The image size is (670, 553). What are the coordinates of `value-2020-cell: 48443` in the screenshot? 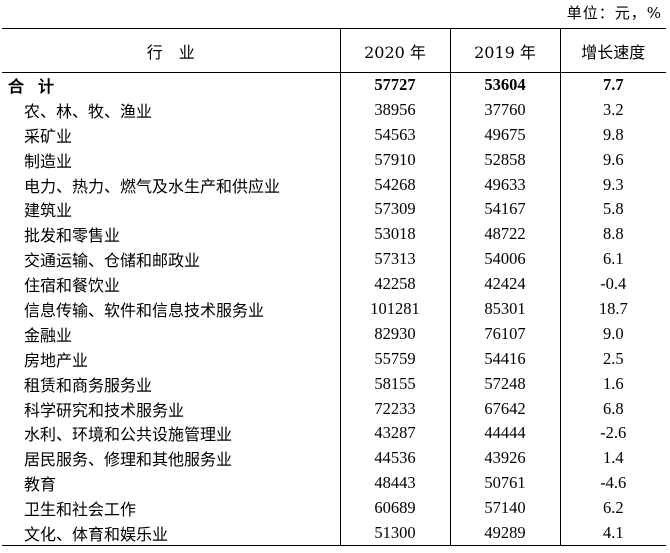 It's located at (394, 483).